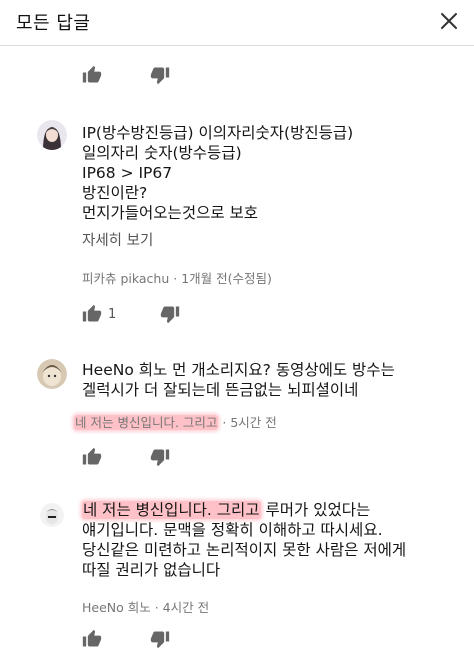  I want to click on close-icon, so click(449, 21).